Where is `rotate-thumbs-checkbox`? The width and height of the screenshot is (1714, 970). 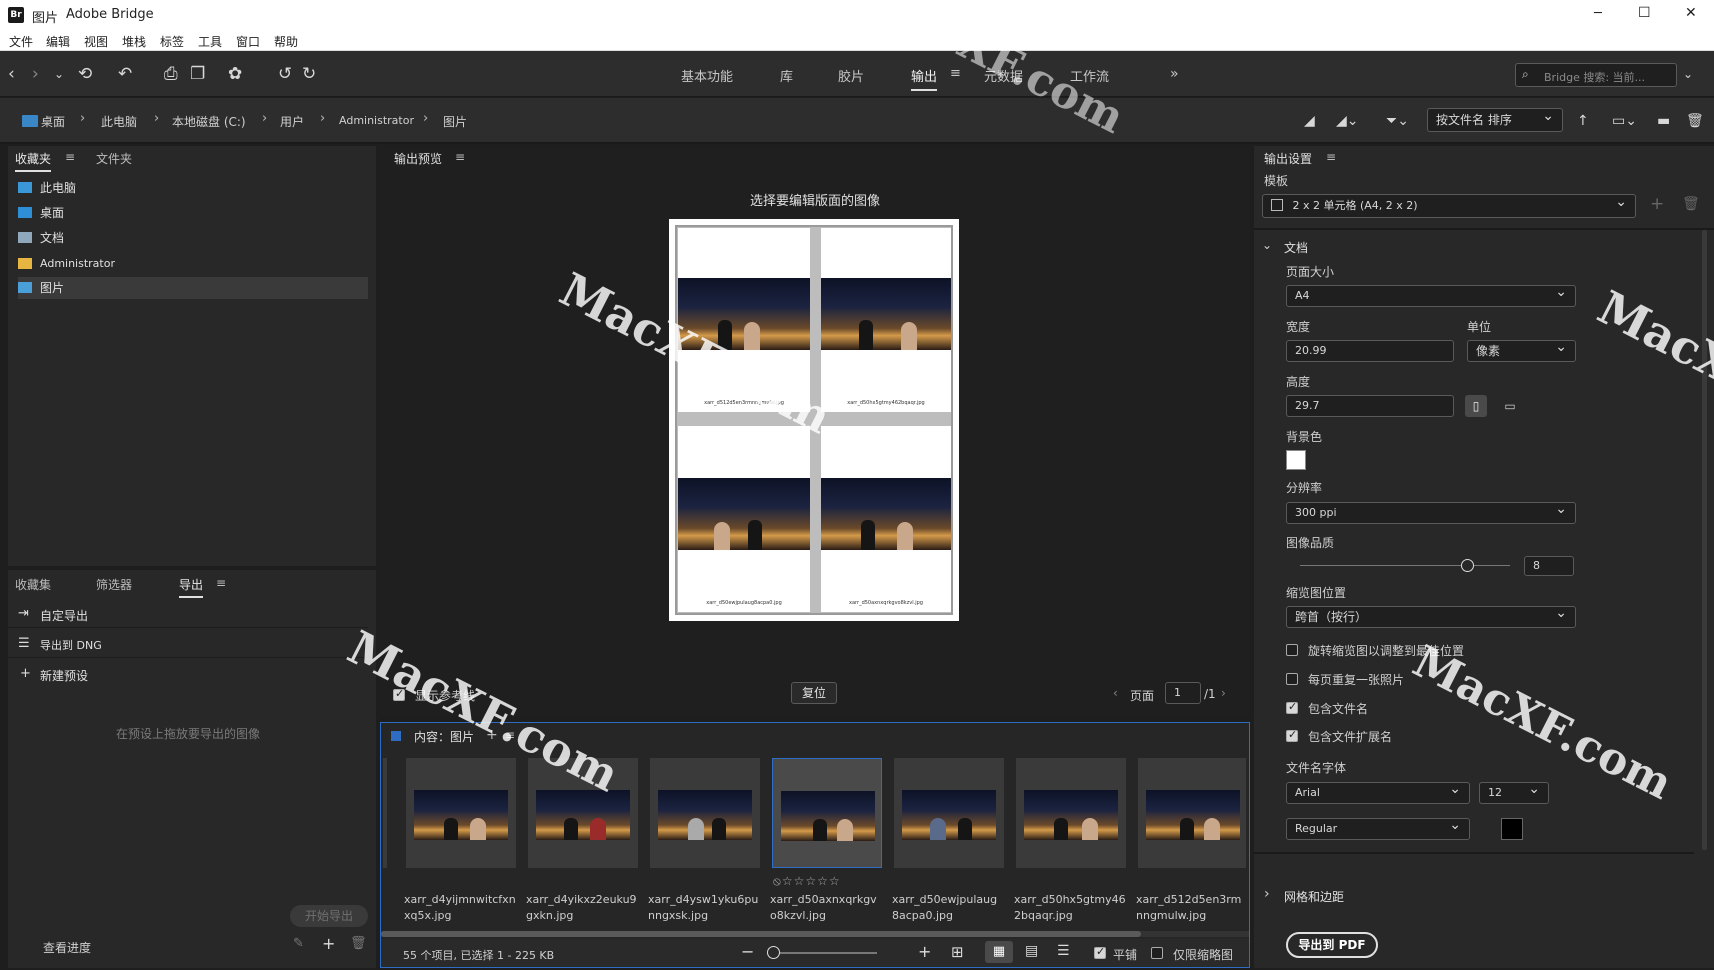 rotate-thumbs-checkbox is located at coordinates (1292, 650).